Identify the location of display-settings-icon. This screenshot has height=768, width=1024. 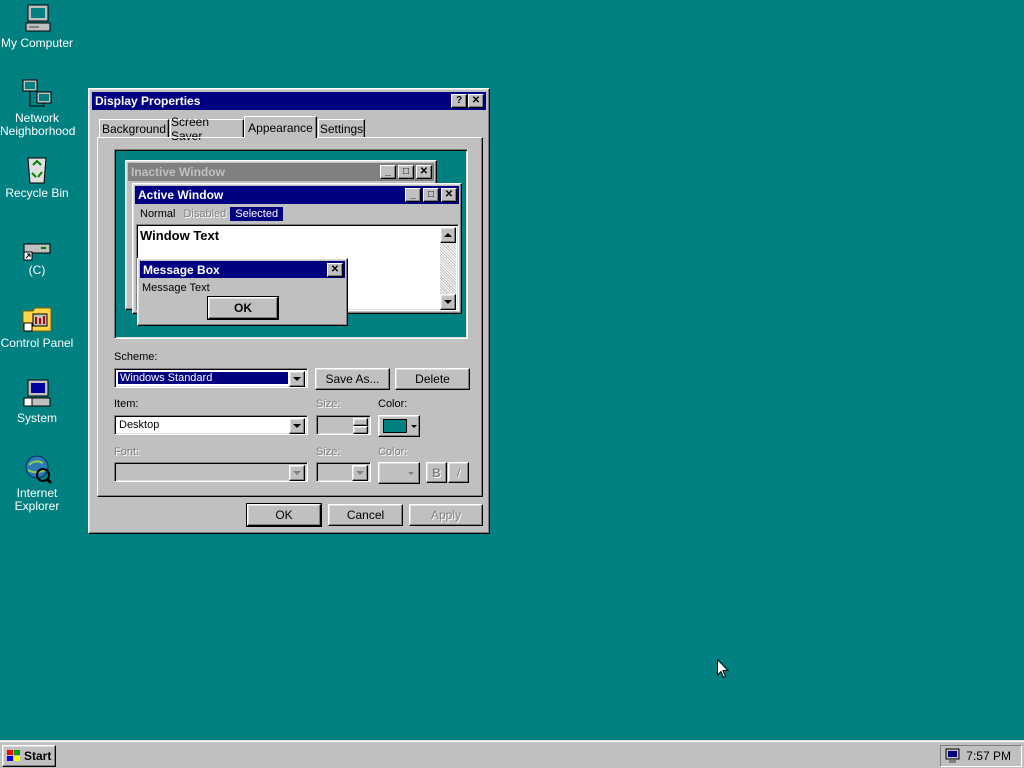
(953, 756).